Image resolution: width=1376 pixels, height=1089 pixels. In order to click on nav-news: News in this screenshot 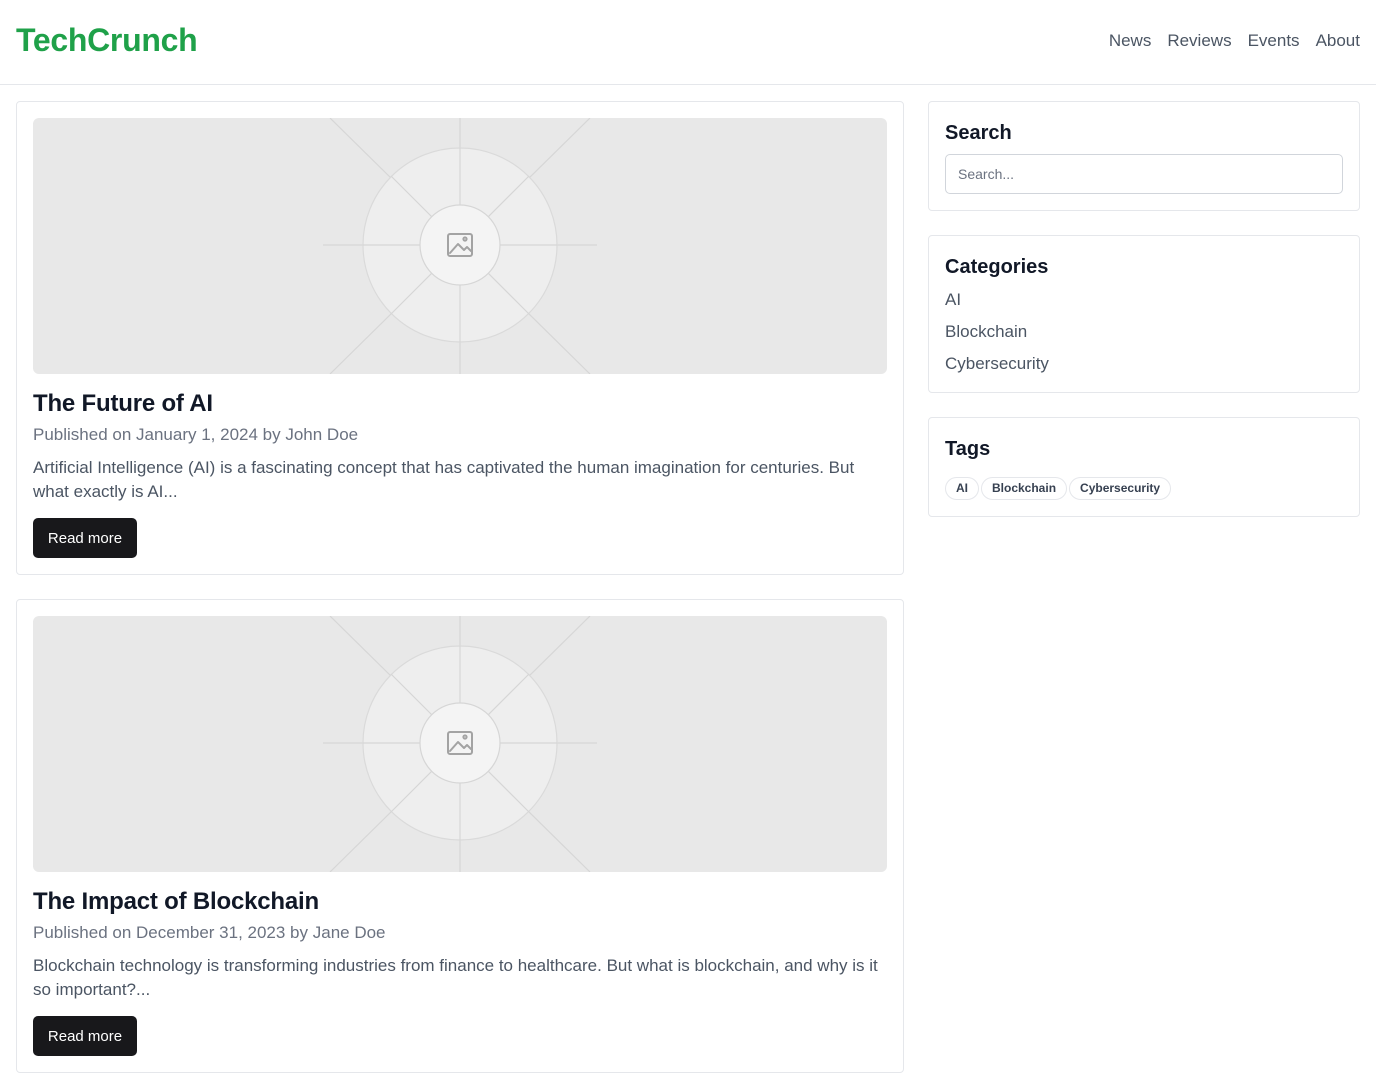, I will do `click(1130, 41)`.